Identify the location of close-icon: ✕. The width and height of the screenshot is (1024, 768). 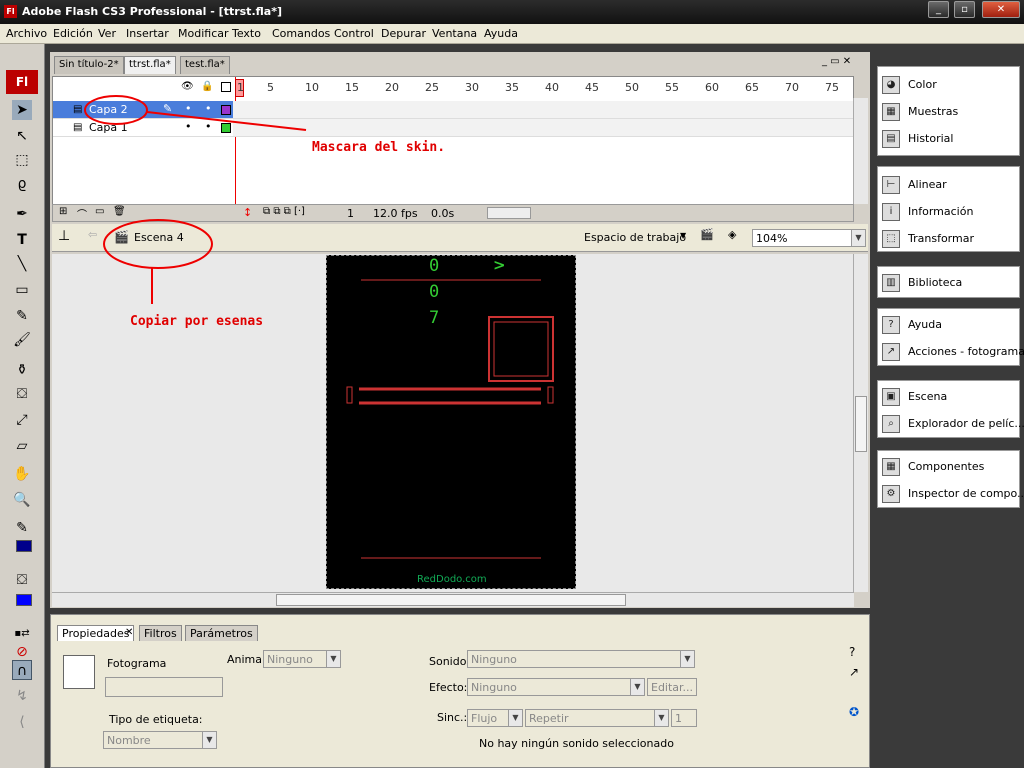
(129, 632).